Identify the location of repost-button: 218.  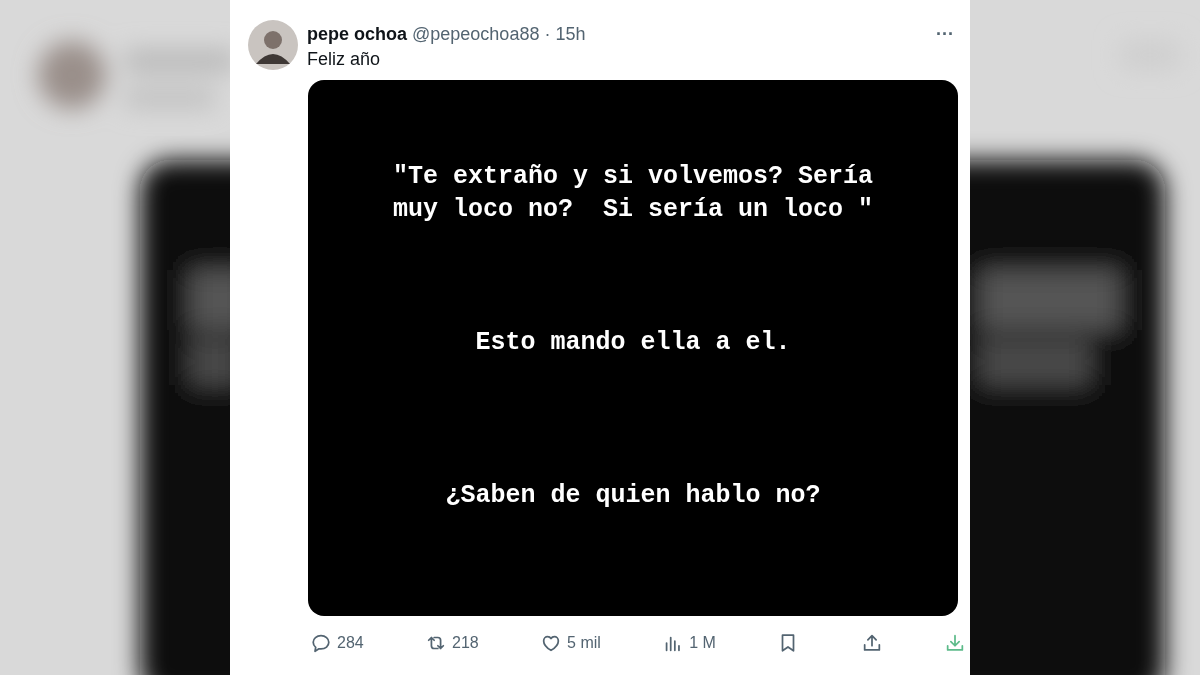
(452, 643).